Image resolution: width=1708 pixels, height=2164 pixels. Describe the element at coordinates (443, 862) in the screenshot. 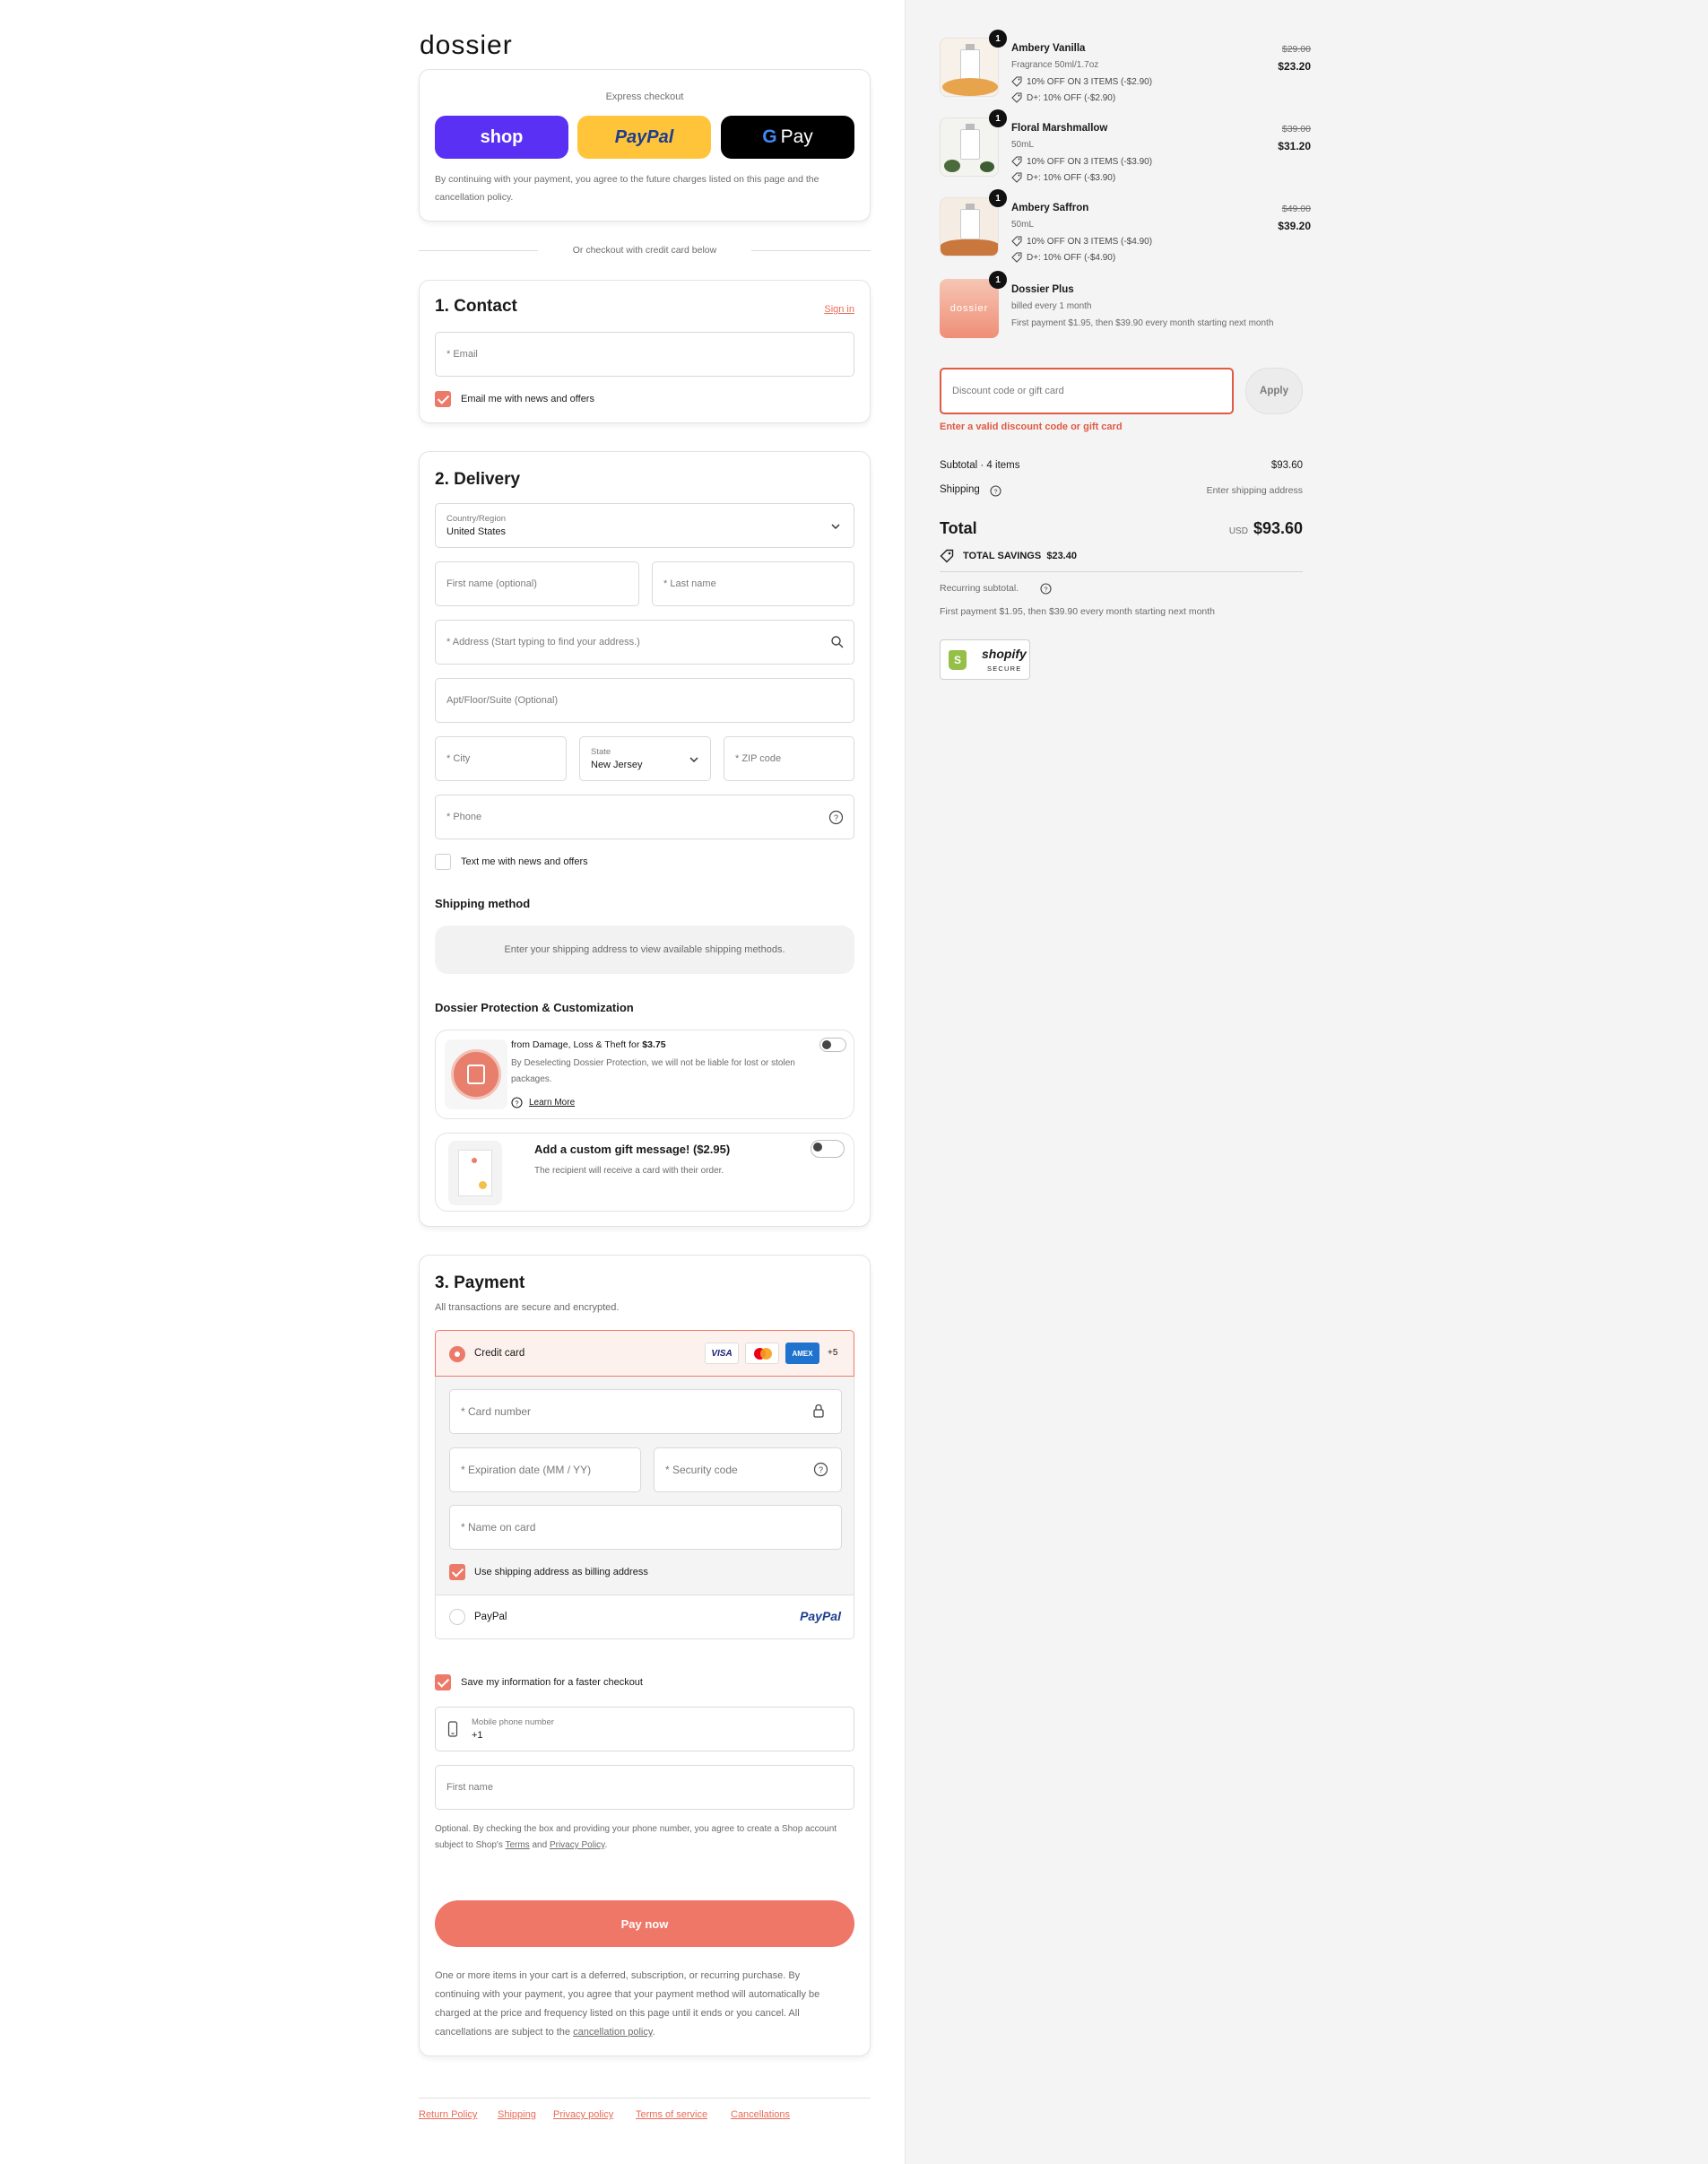

I see `text-news-checkbox` at that location.